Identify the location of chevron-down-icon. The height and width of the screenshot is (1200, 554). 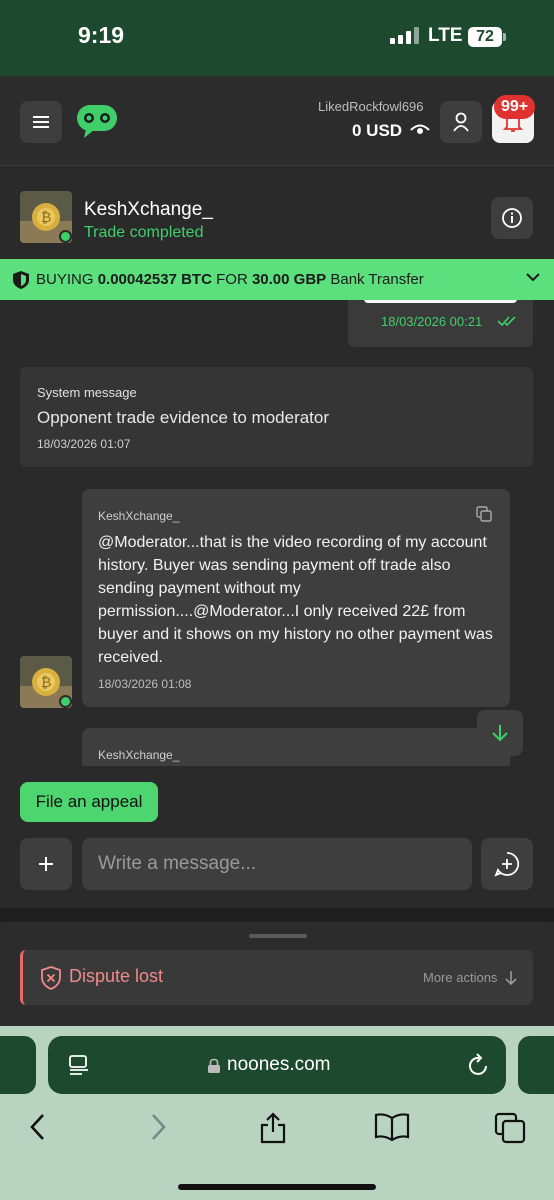
(533, 277).